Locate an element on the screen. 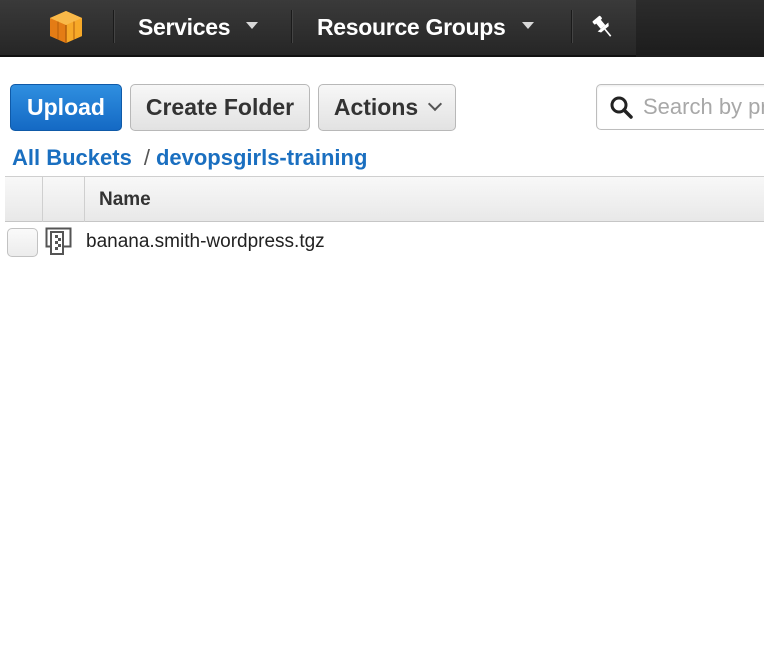  resource-groups-menu: Resource Groups is located at coordinates (425, 28).